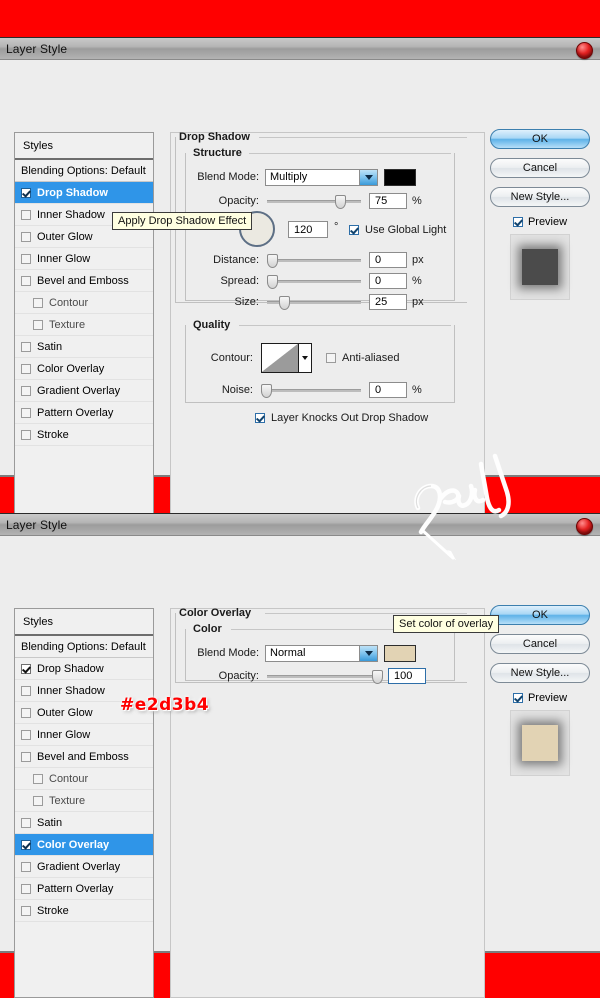 The image size is (600, 998). Describe the element at coordinates (65, 712) in the screenshot. I see `style-item-label: Outer Glow` at that location.